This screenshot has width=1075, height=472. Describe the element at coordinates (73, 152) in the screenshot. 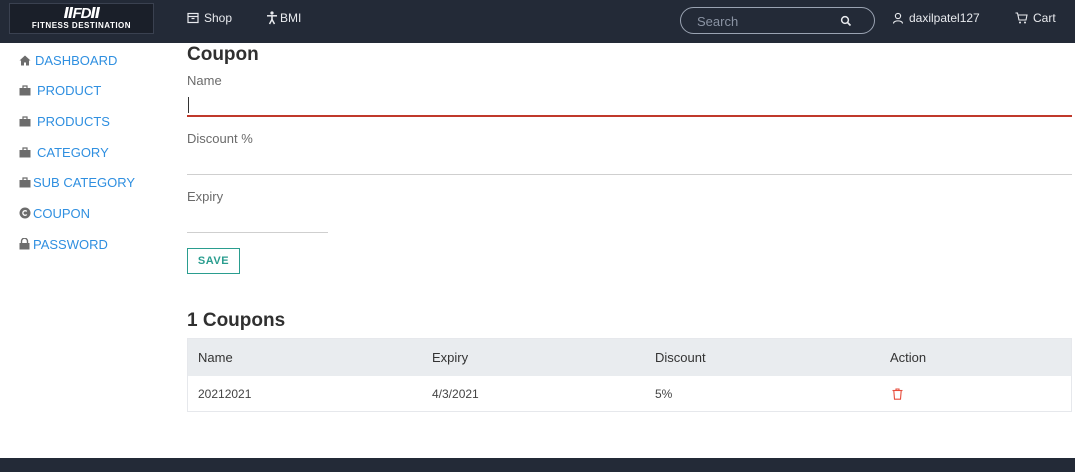

I see `sidebar-item-label: CATEGORY` at that location.